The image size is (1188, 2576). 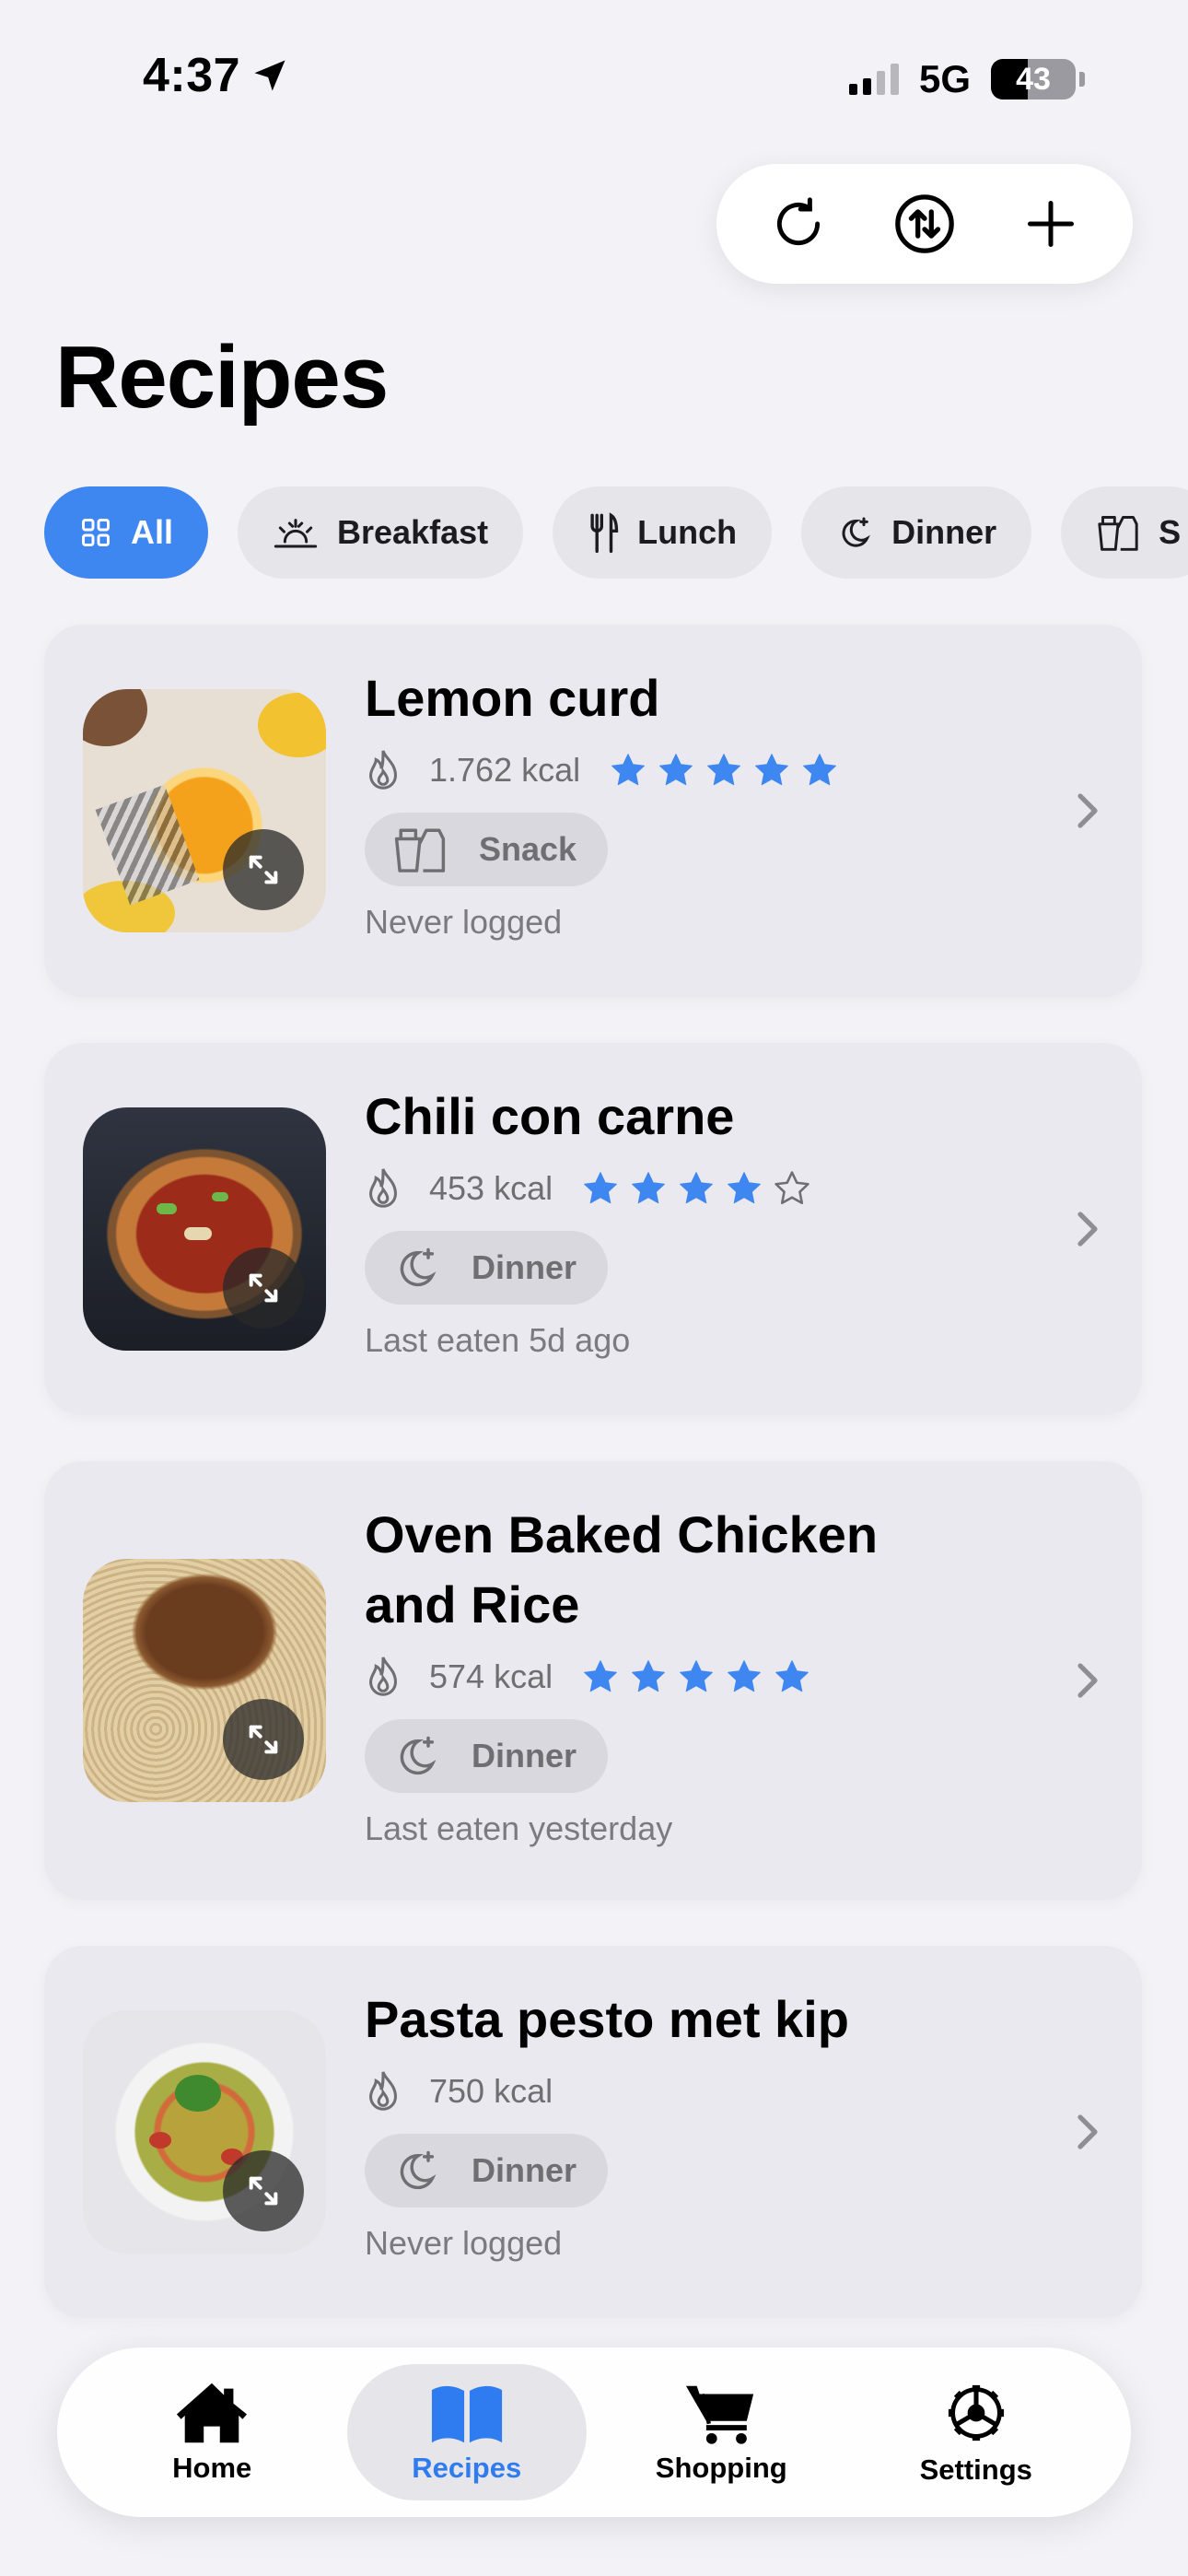 What do you see at coordinates (512, 698) in the screenshot?
I see `recipe-title: Lemon curd` at bounding box center [512, 698].